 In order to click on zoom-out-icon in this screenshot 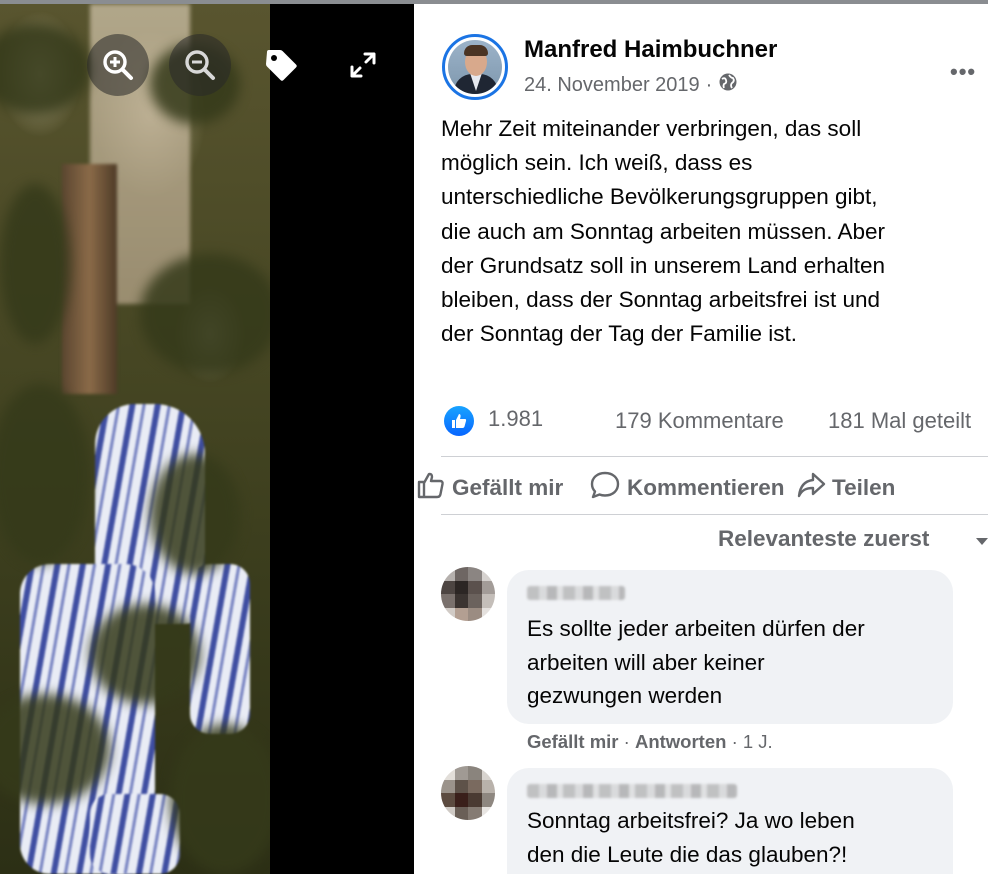, I will do `click(200, 65)`.